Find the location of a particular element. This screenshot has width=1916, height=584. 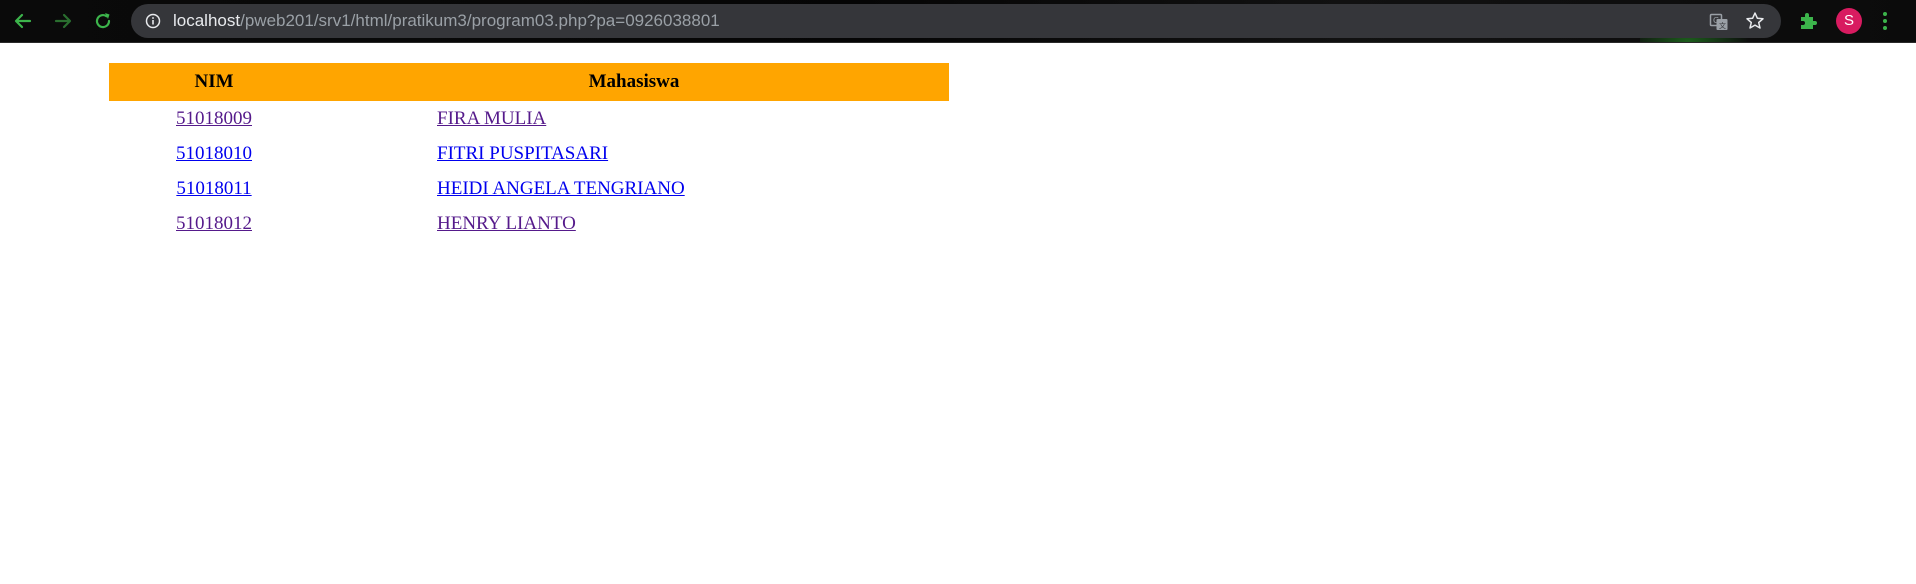

table-row: 51018011 HEIDI ANGELA TENGRIANO is located at coordinates (529, 188).